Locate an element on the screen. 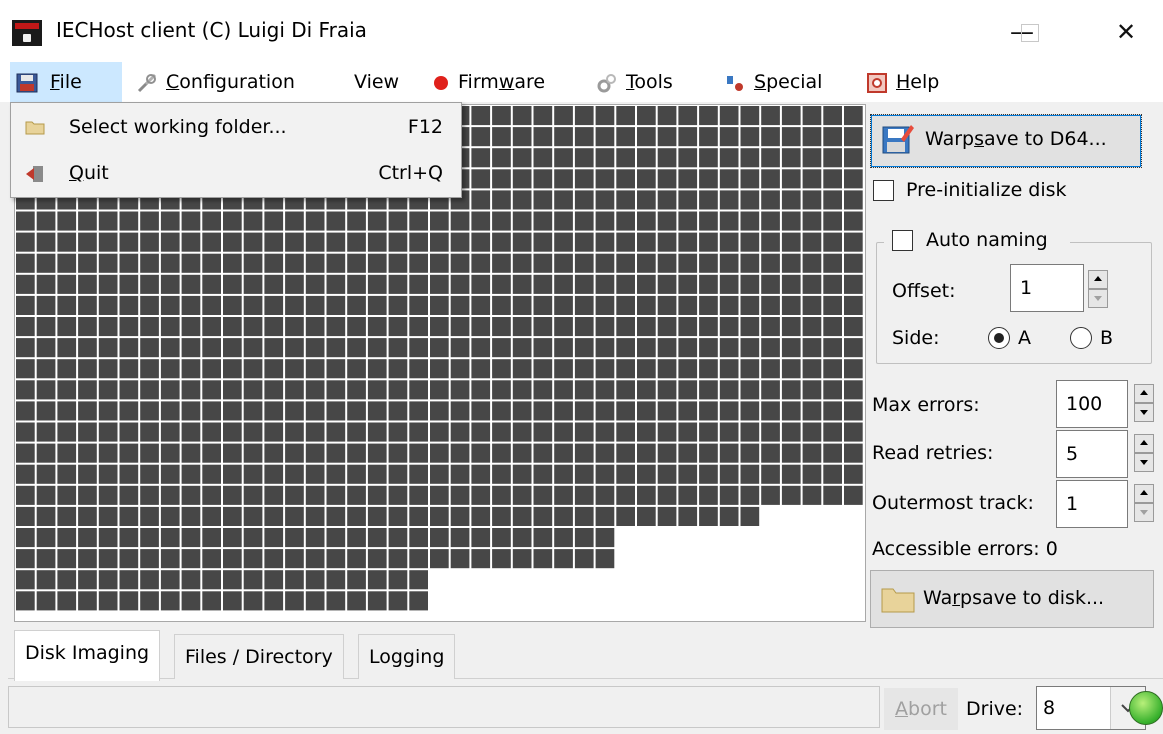 This screenshot has width=1163, height=734. menu-configuration: Configuration is located at coordinates (215, 82).